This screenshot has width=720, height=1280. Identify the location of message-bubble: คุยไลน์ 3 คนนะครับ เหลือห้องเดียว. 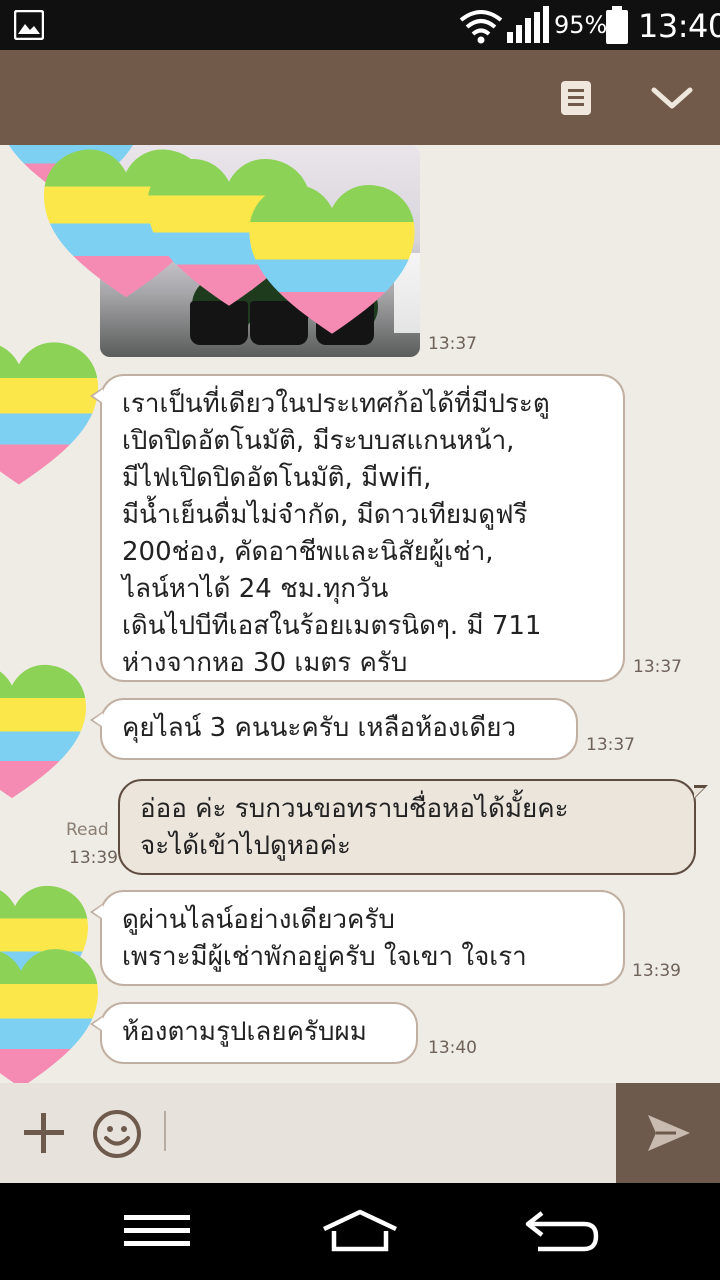
(334, 729).